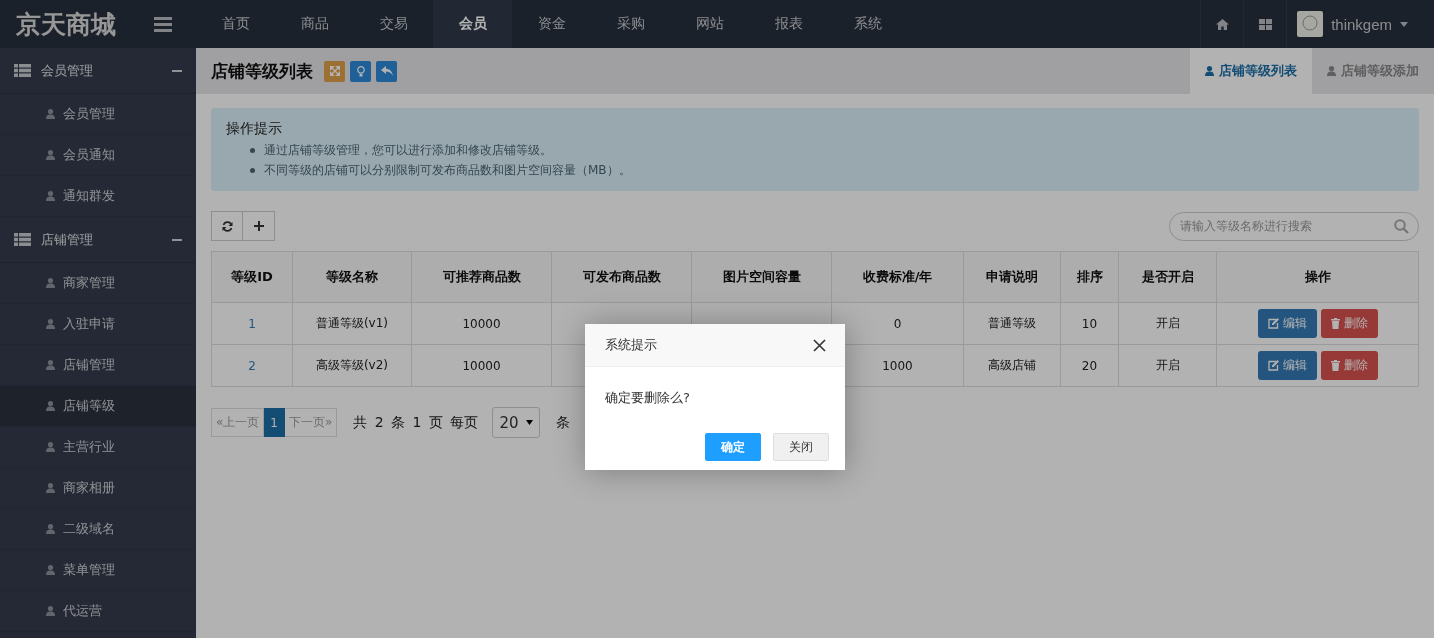  Describe the element at coordinates (867, 24) in the screenshot. I see `nav-tab: 系统` at that location.